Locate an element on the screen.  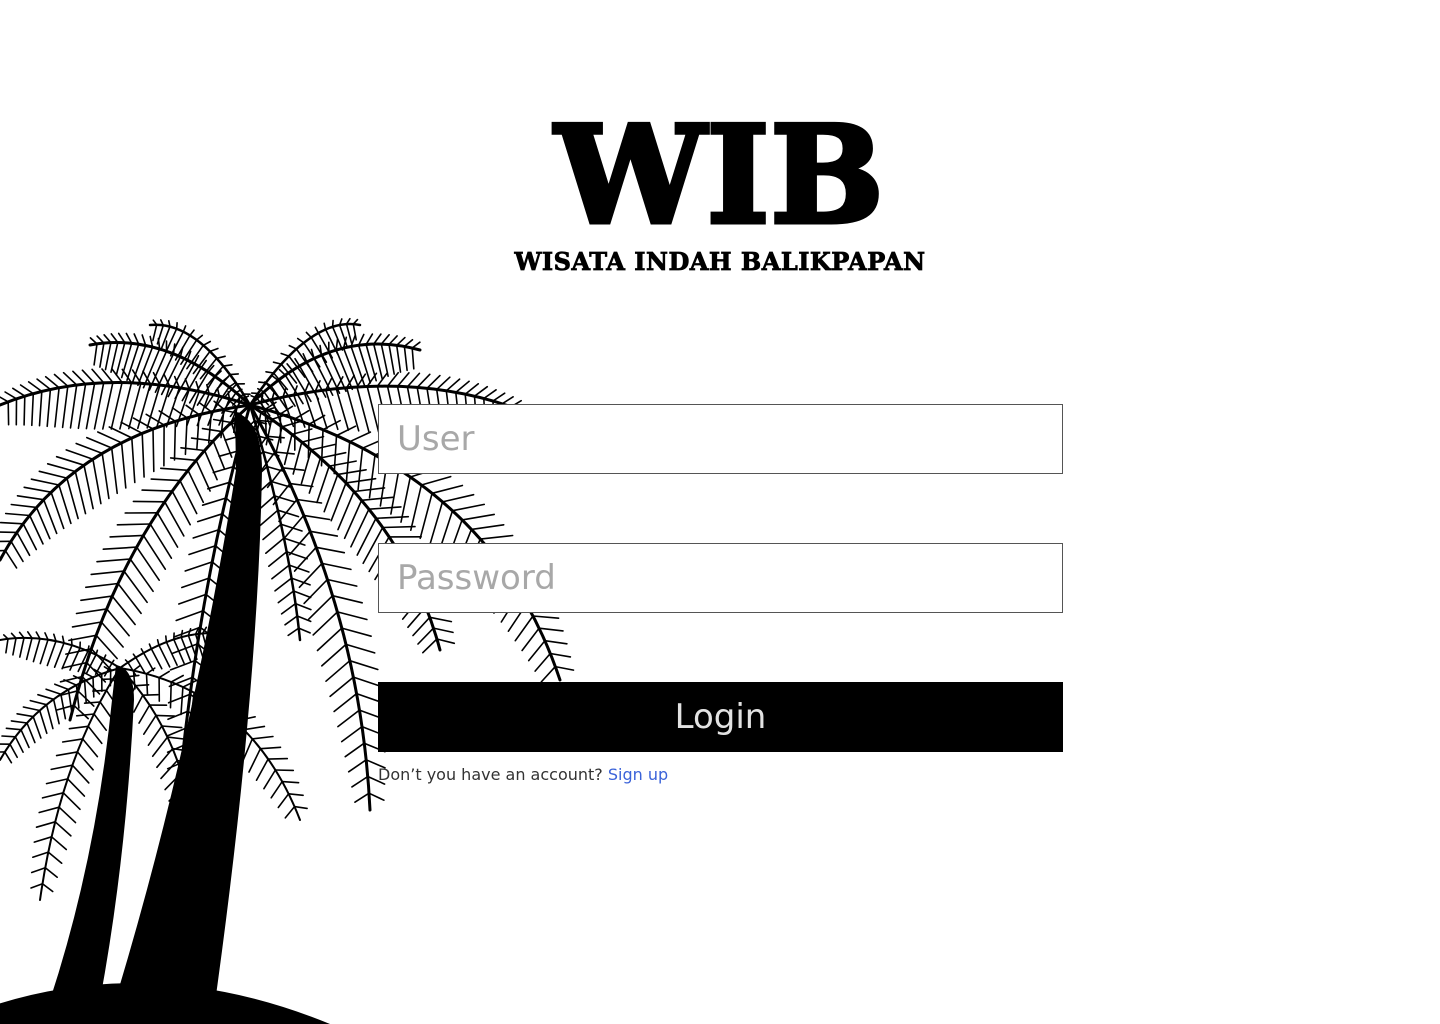
login-button: Login is located at coordinates (720, 717).